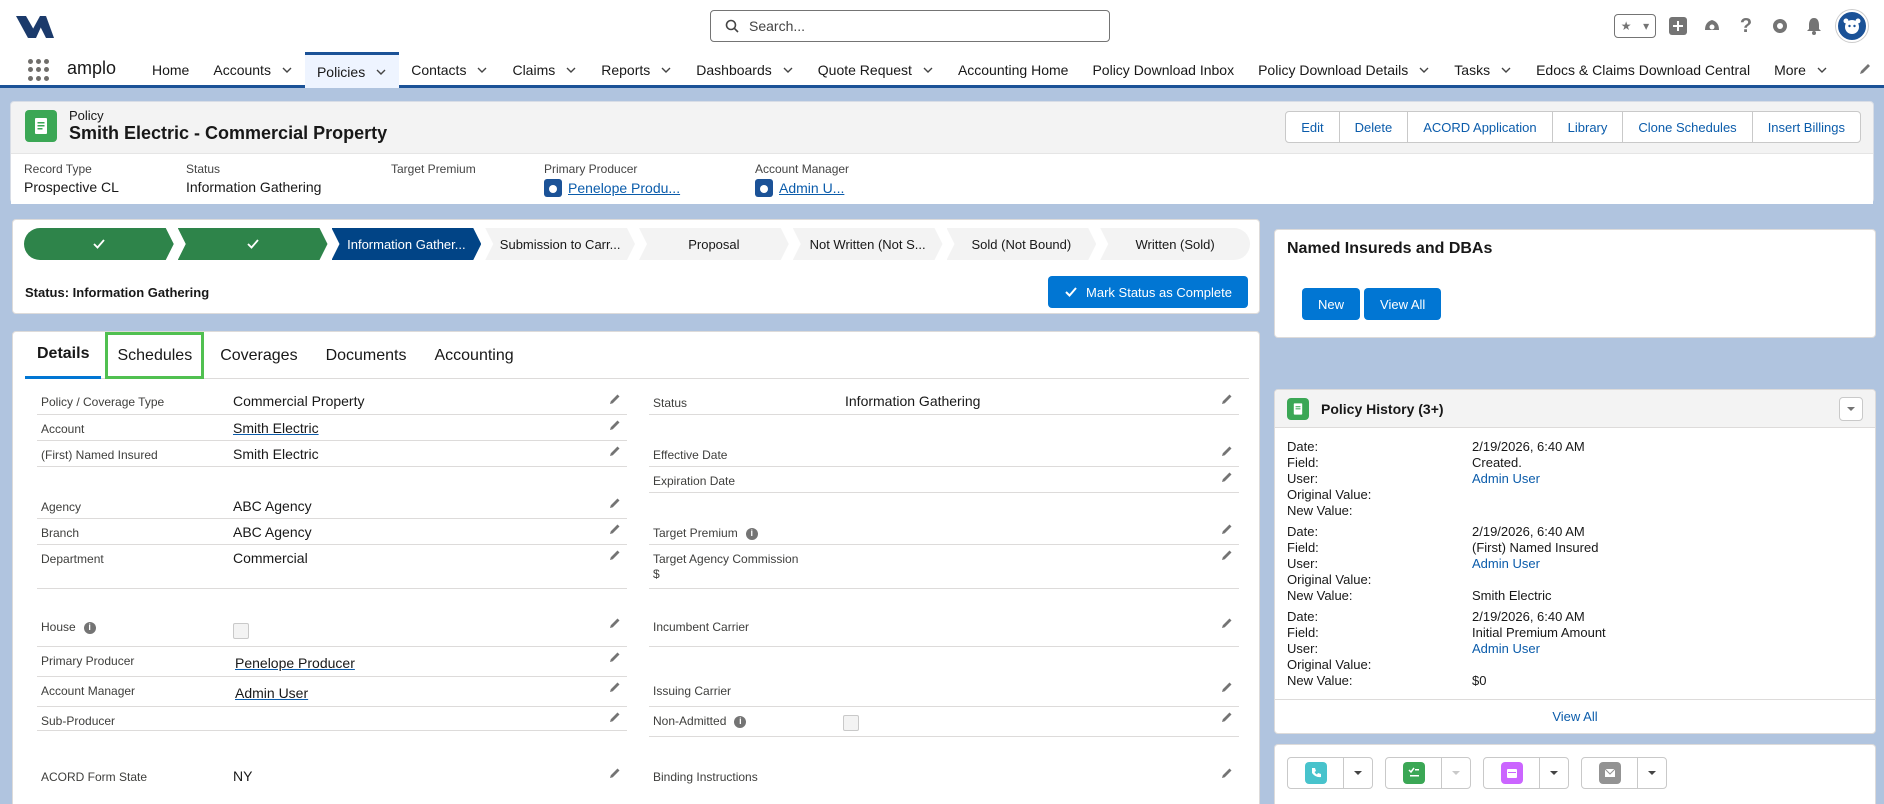  Describe the element at coordinates (271, 693) in the screenshot. I see `account-manager-link: Admin User` at that location.